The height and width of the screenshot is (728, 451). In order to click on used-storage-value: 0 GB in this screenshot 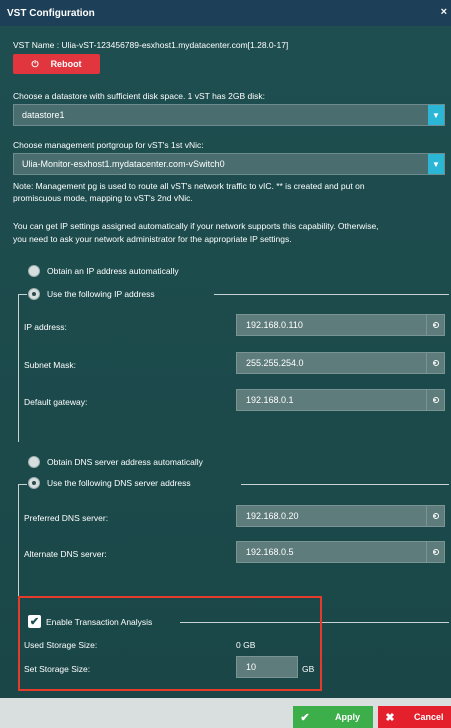, I will do `click(246, 645)`.